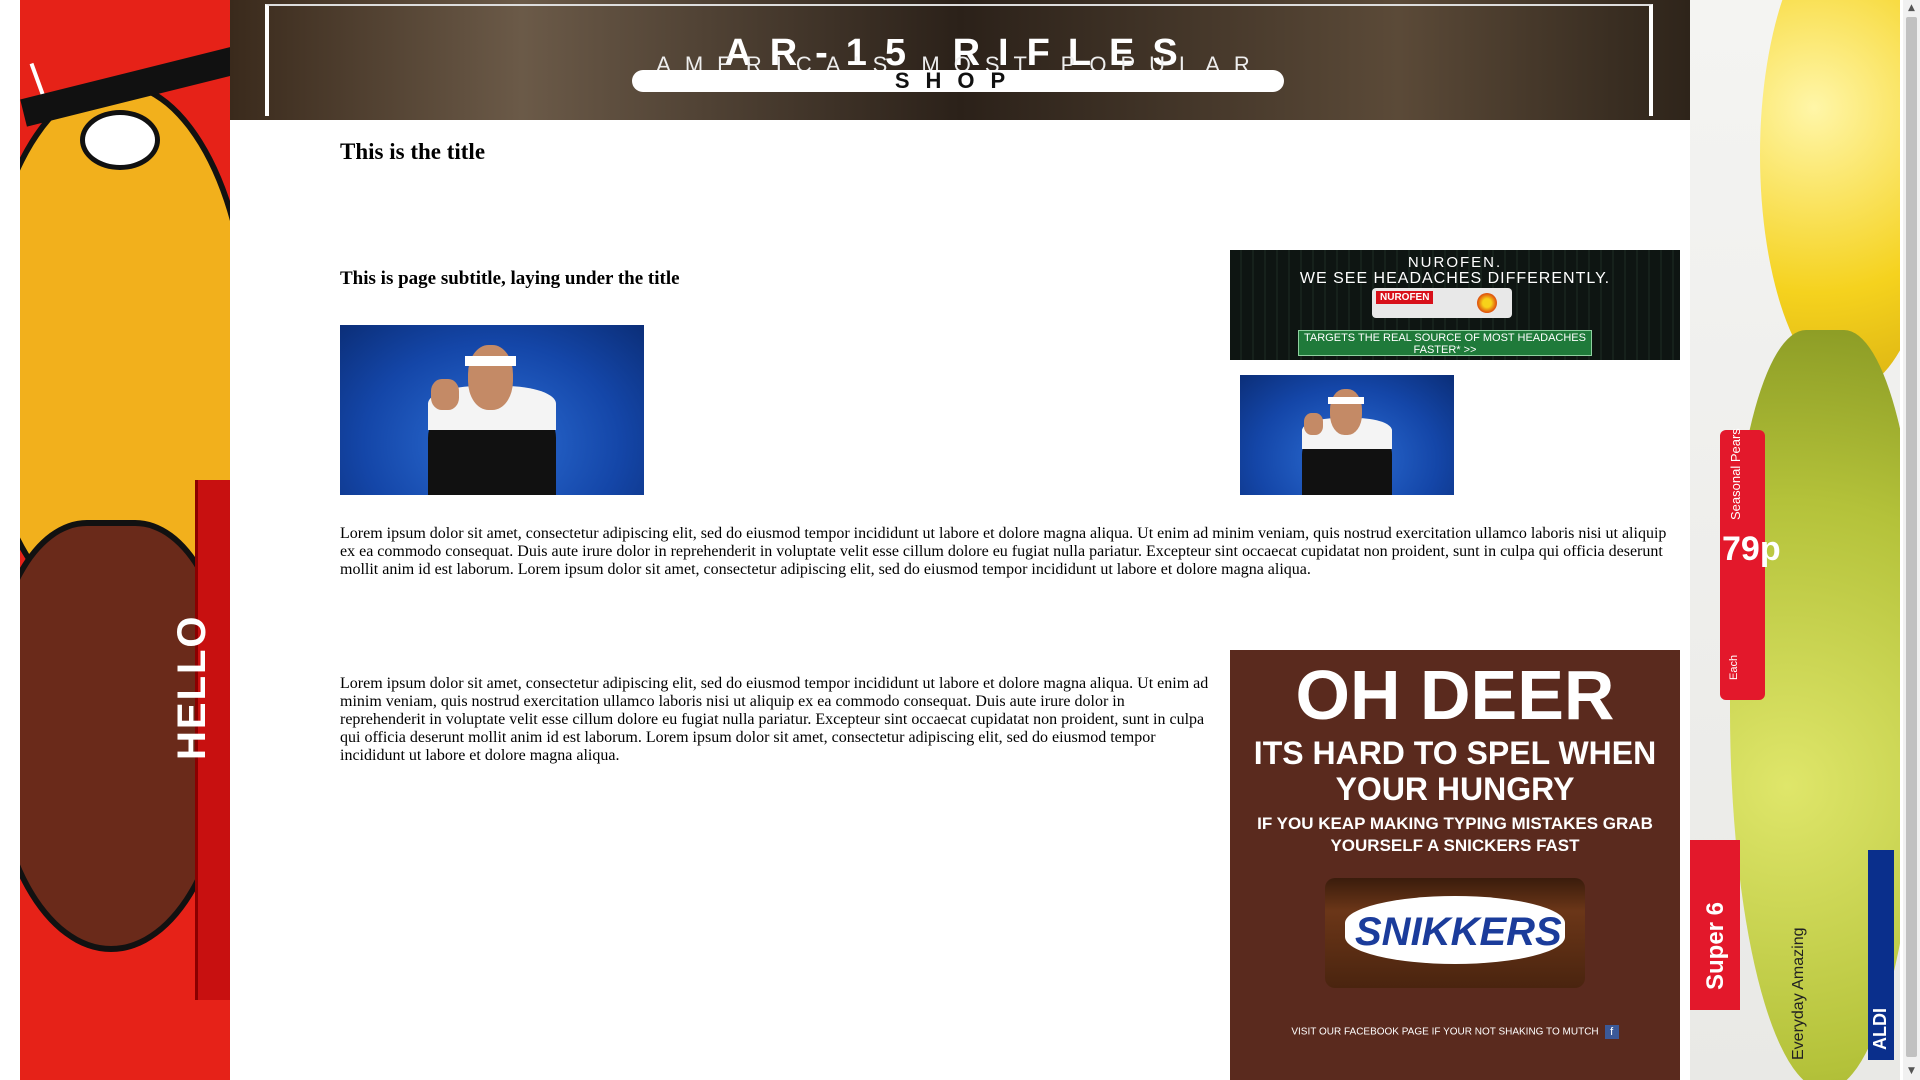 Image resolution: width=1920 pixels, height=1080 pixels. What do you see at coordinates (413, 151) in the screenshot?
I see `page-title: This is the title` at bounding box center [413, 151].